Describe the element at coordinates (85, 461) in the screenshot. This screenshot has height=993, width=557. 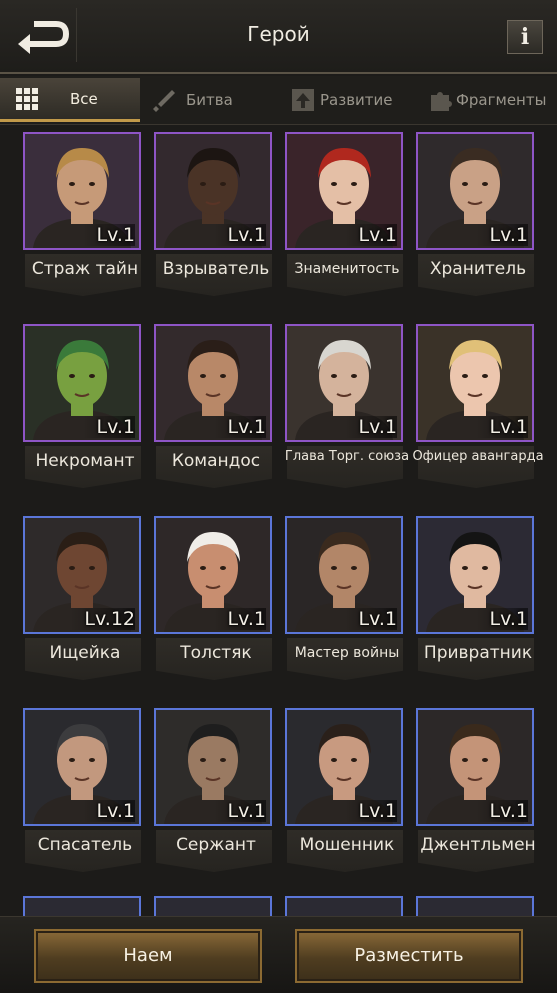
I see `hero-name: Некромант` at that location.